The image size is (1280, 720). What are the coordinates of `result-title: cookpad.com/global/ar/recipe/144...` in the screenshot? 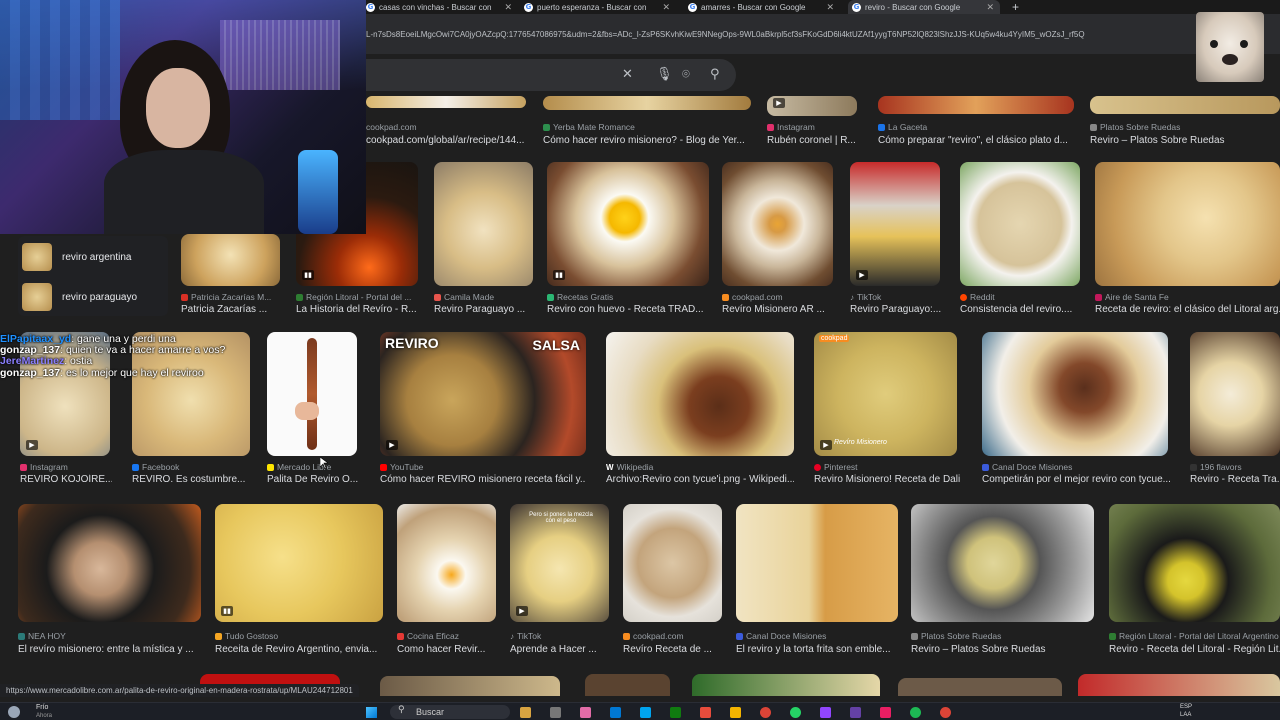 It's located at (446, 140).